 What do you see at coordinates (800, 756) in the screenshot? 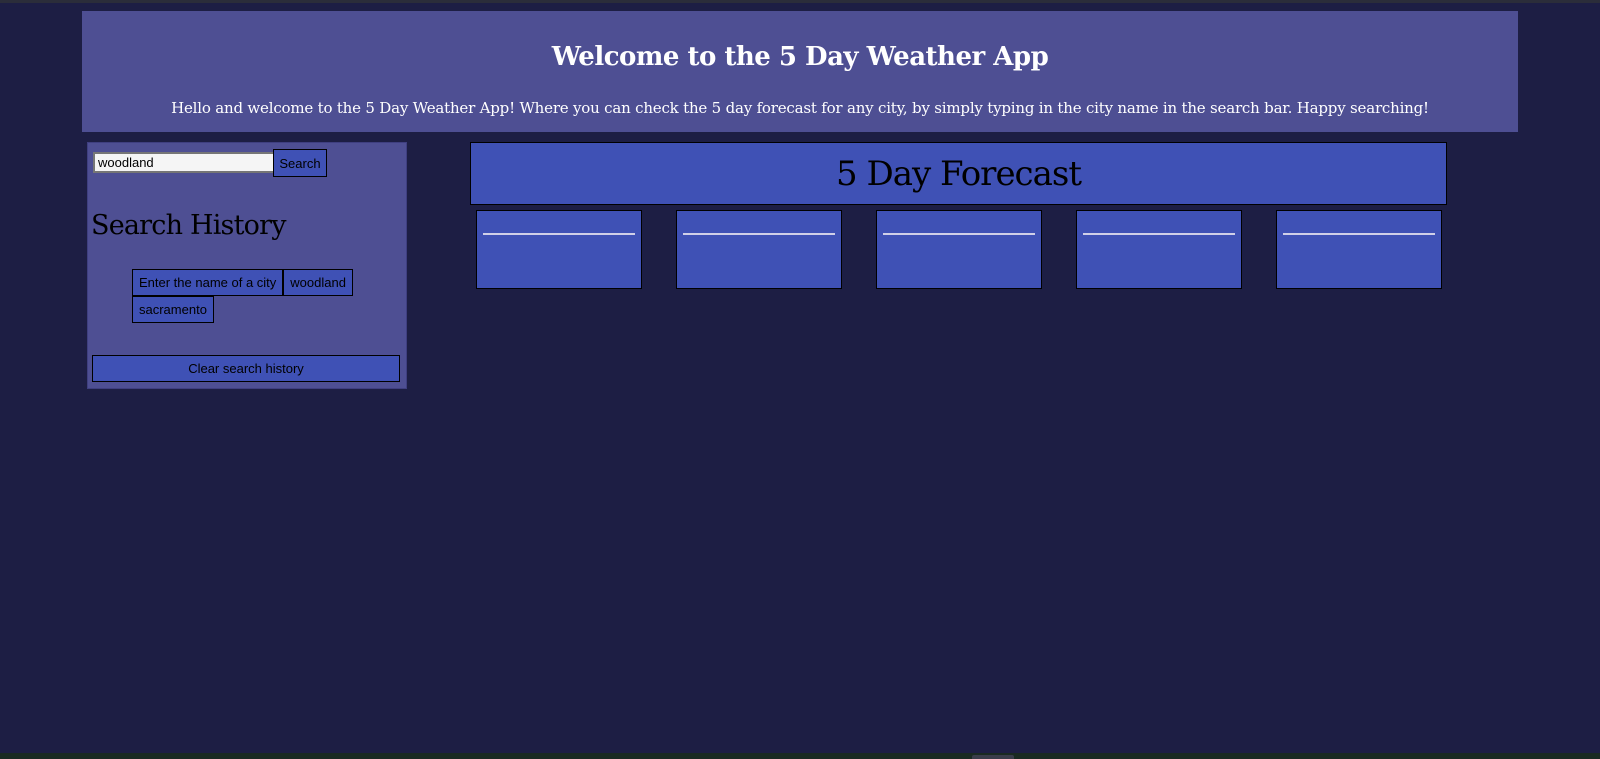
I see `window-bottom-edge` at bounding box center [800, 756].